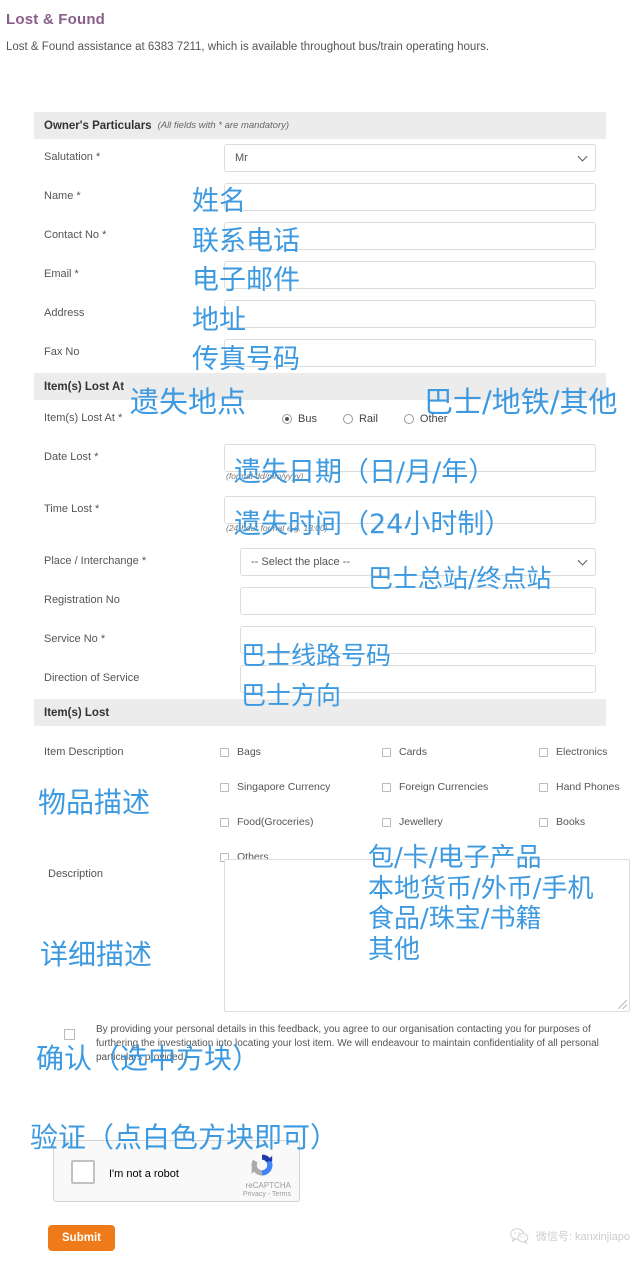  Describe the element at coordinates (347, 419) in the screenshot. I see `radio-rail-indicator` at that location.